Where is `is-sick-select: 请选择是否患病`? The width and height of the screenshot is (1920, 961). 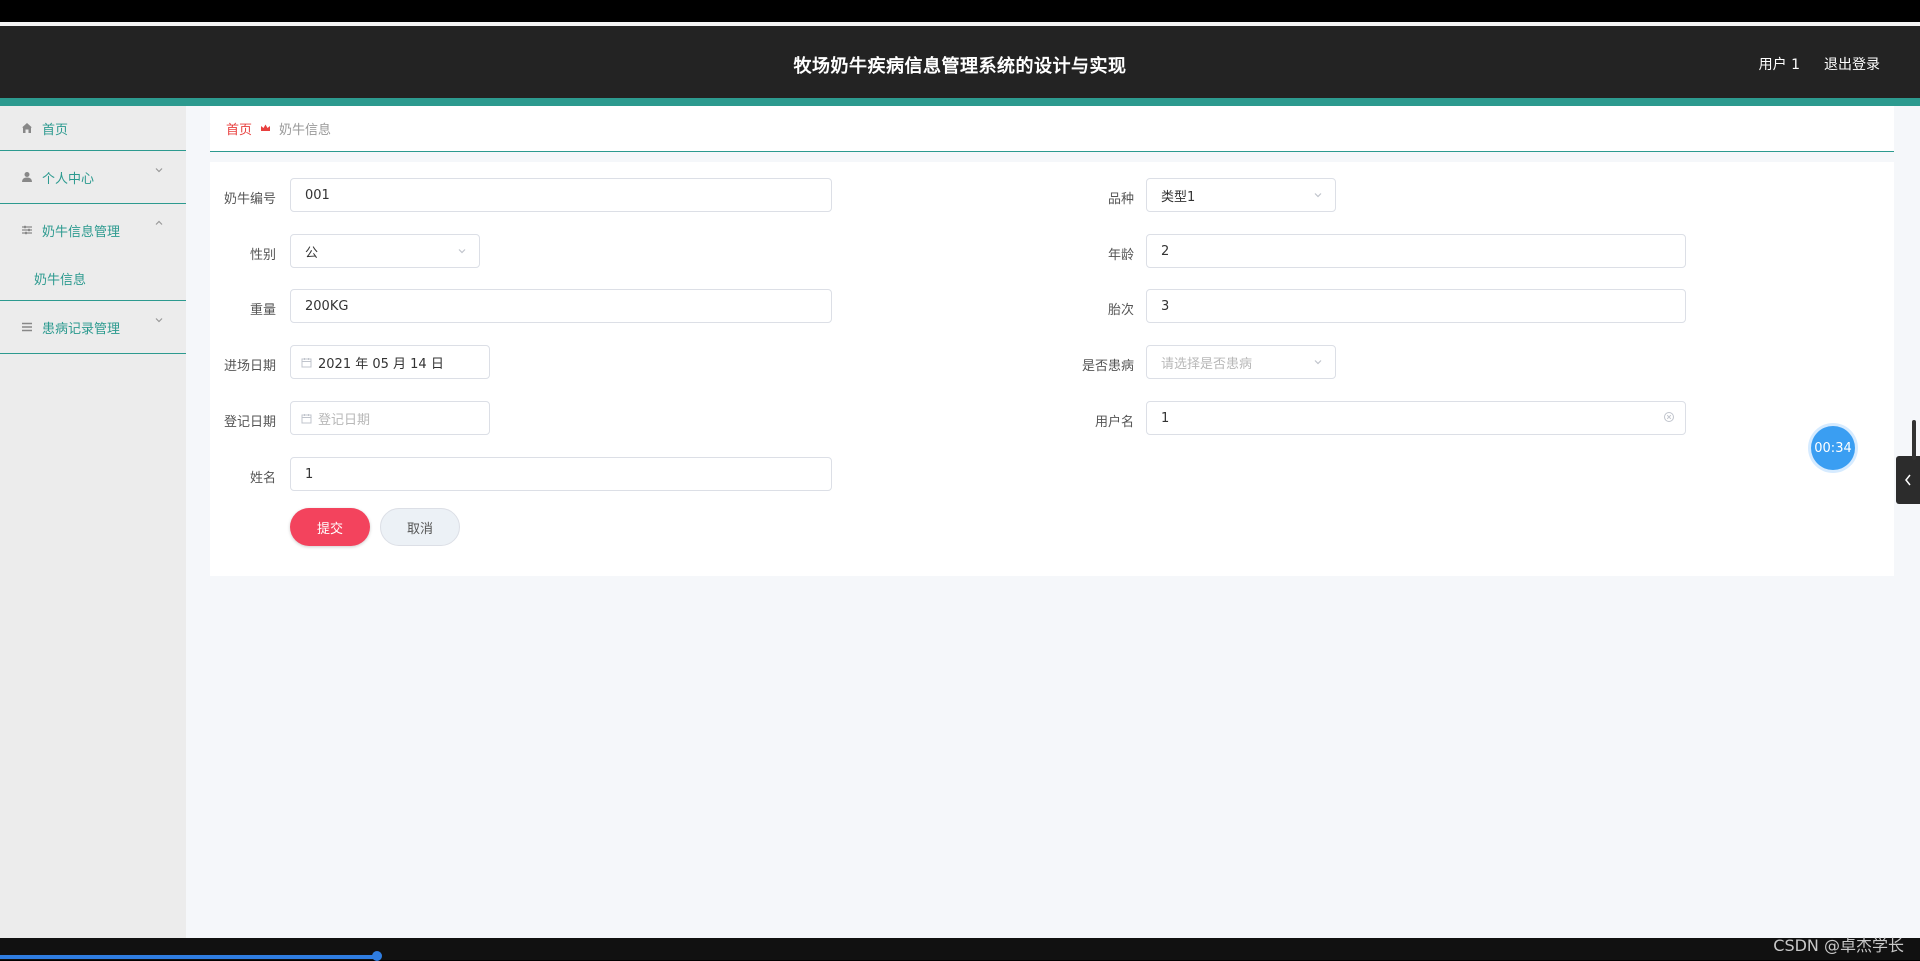
is-sick-select: 请选择是否患病 is located at coordinates (1241, 362).